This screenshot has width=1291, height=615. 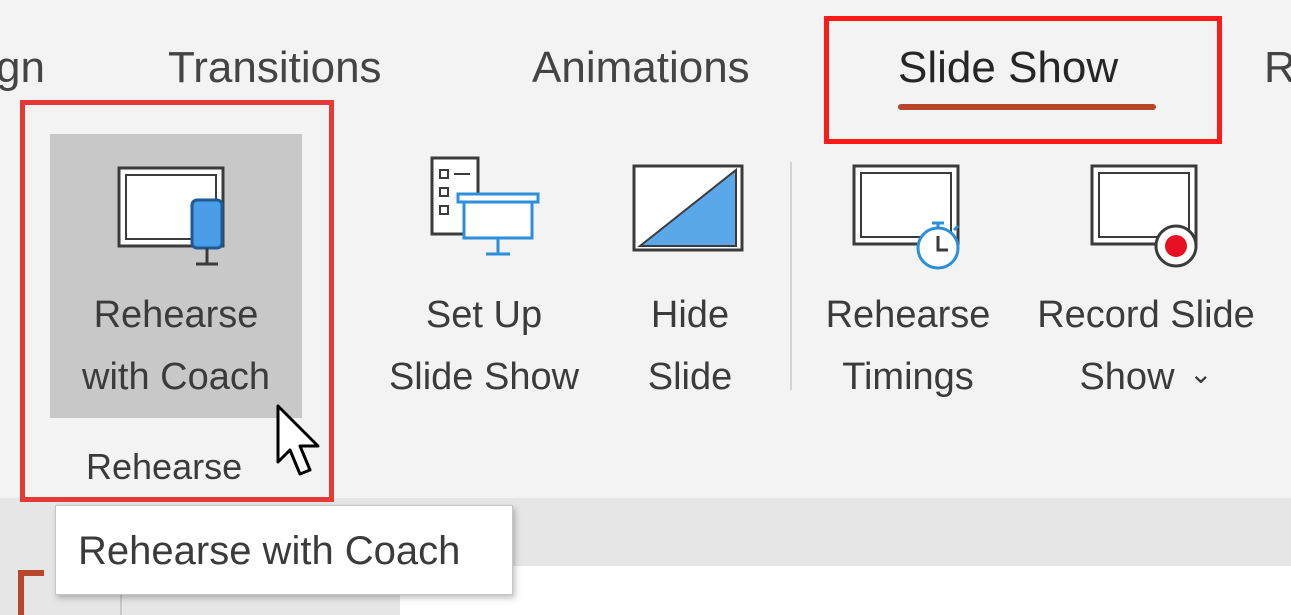 What do you see at coordinates (791, 276) in the screenshot?
I see `group-separator` at bounding box center [791, 276].